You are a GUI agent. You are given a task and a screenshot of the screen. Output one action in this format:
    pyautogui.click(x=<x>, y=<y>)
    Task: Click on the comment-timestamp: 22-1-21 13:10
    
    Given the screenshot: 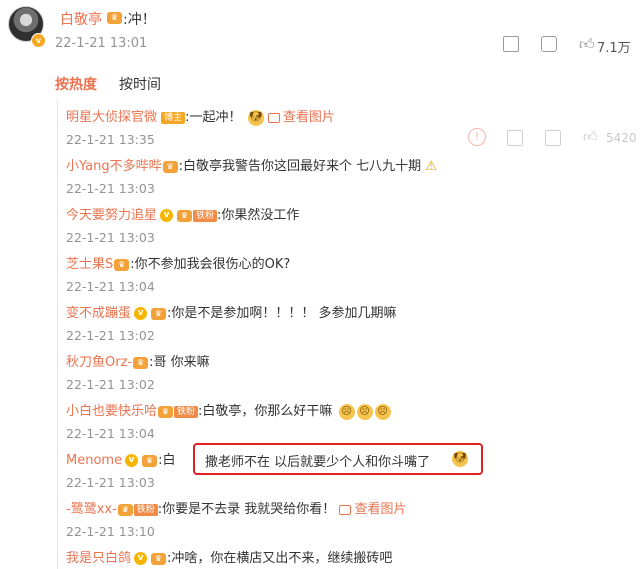 What is the action you would take?
    pyautogui.click(x=110, y=531)
    